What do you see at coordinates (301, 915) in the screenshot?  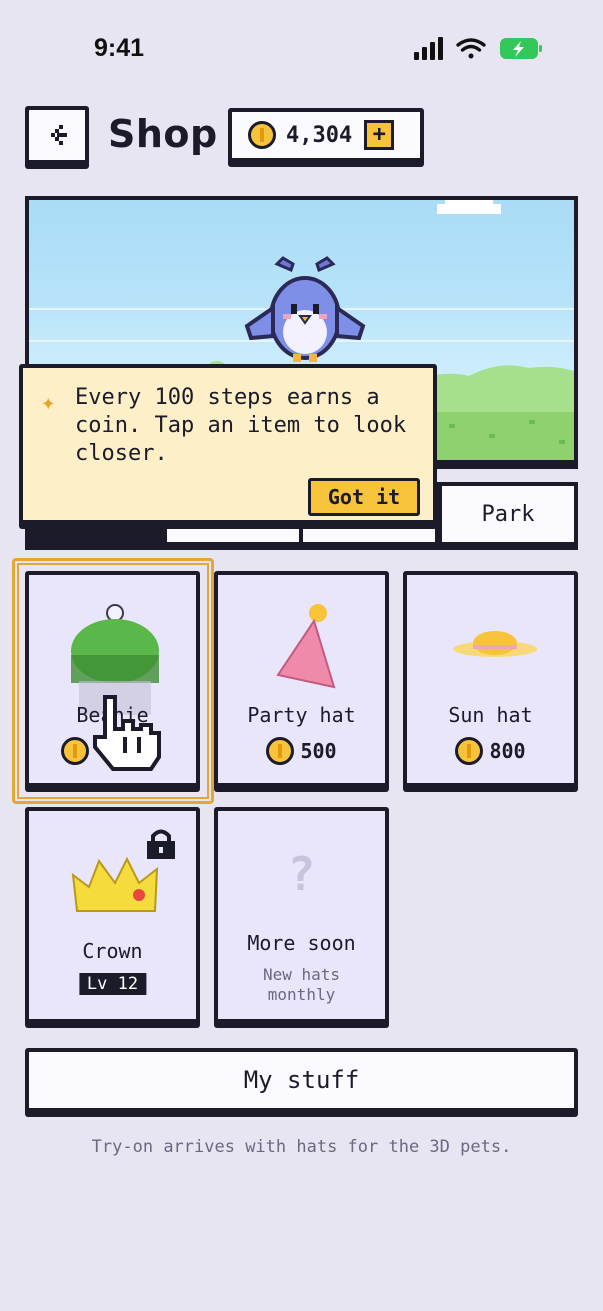 I see `item-card-more-soon: ? More soon New hats monthly` at bounding box center [301, 915].